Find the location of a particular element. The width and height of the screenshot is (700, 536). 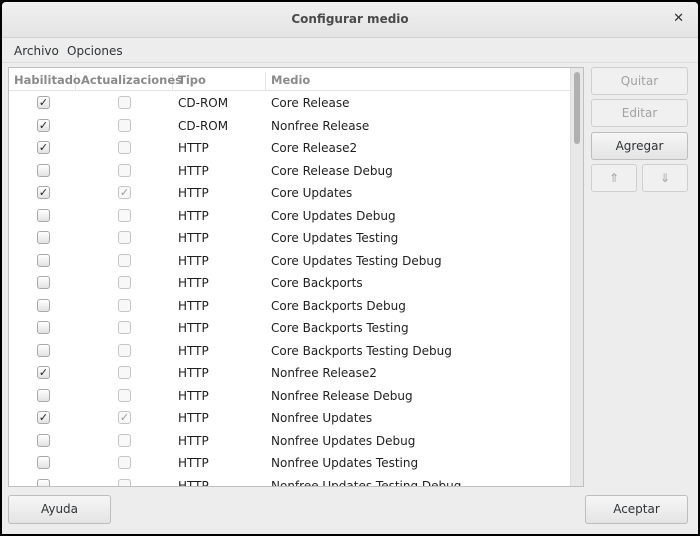

table-row: ✓ HTTP Core Release2 is located at coordinates (290, 148).